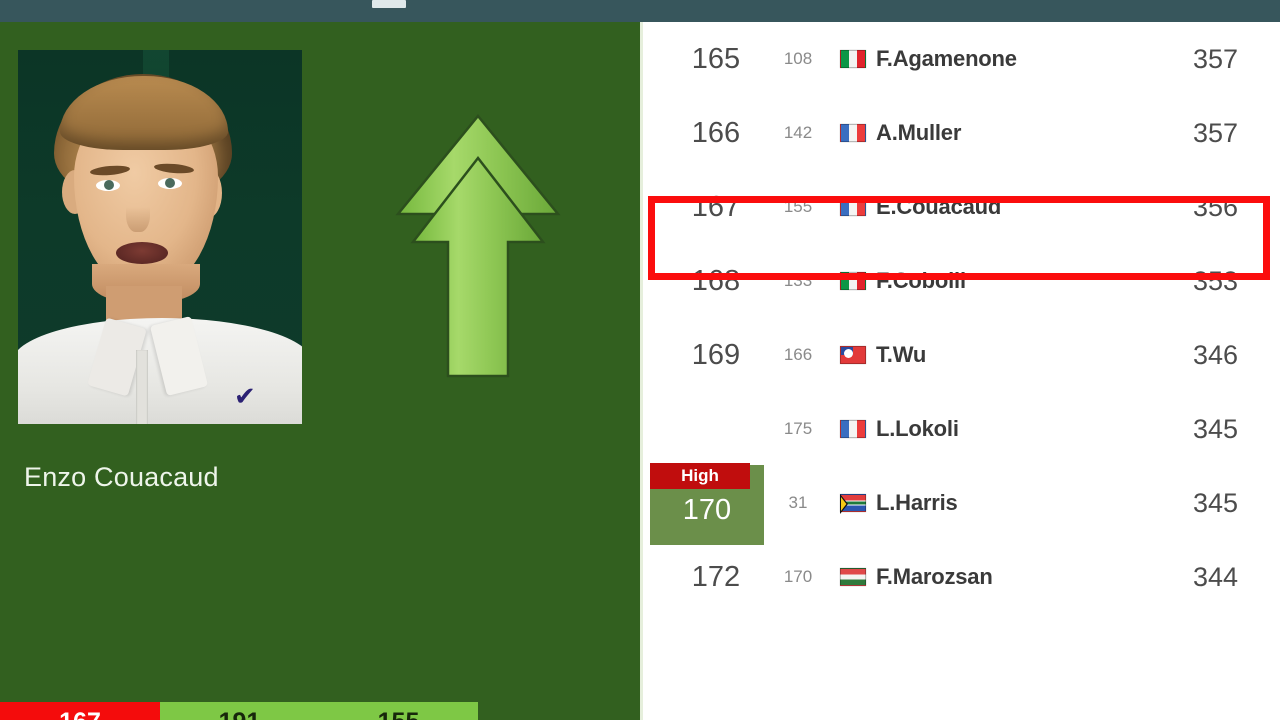 This screenshot has height=720, width=1280. I want to click on shirt-logo-icon: ✔, so click(245, 396).